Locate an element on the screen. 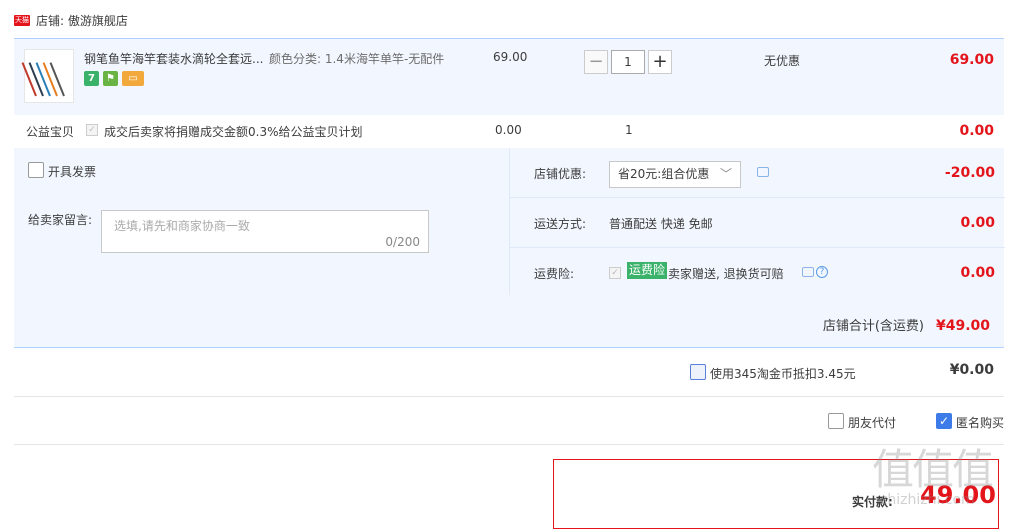 The width and height of the screenshot is (1014, 529). increase-qty-button: + is located at coordinates (660, 62).